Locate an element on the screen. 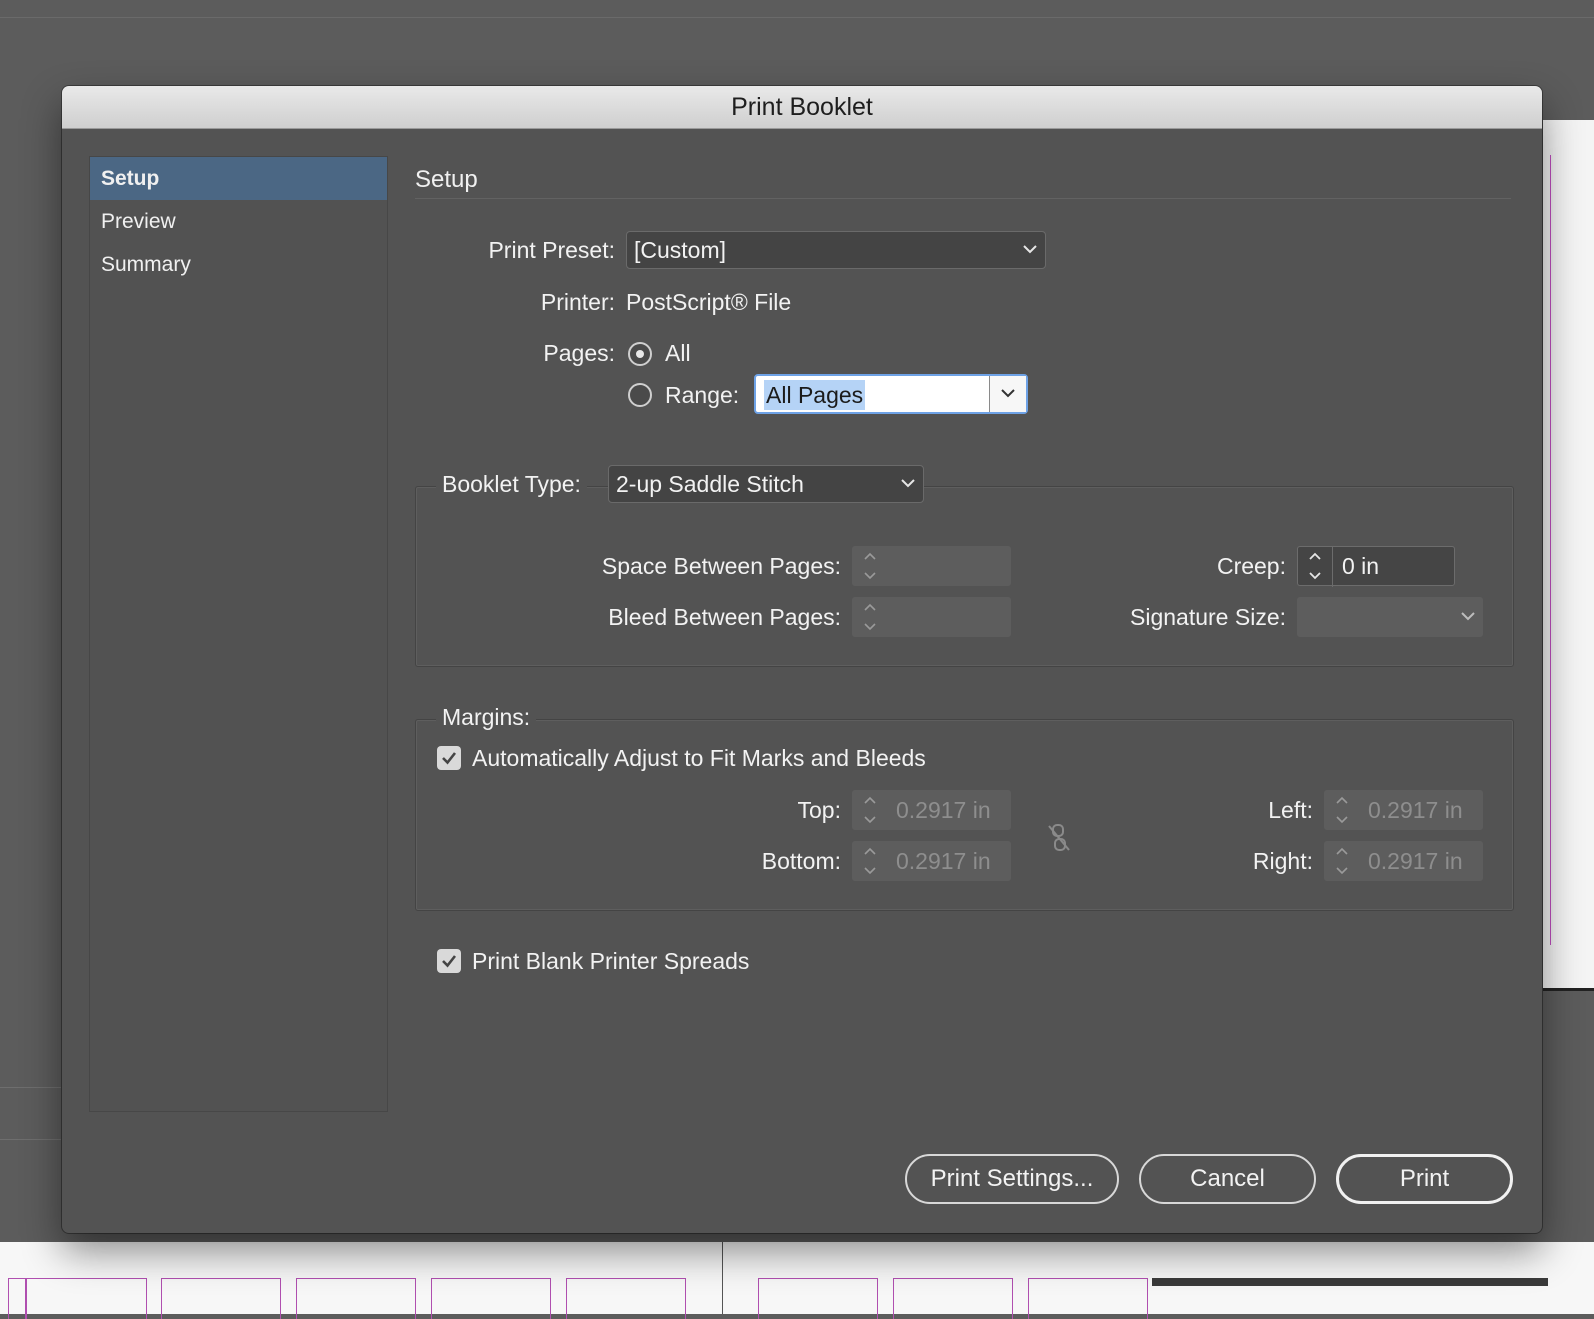 This screenshot has height=1319, width=1594. spread-divider is located at coordinates (722, 1278).